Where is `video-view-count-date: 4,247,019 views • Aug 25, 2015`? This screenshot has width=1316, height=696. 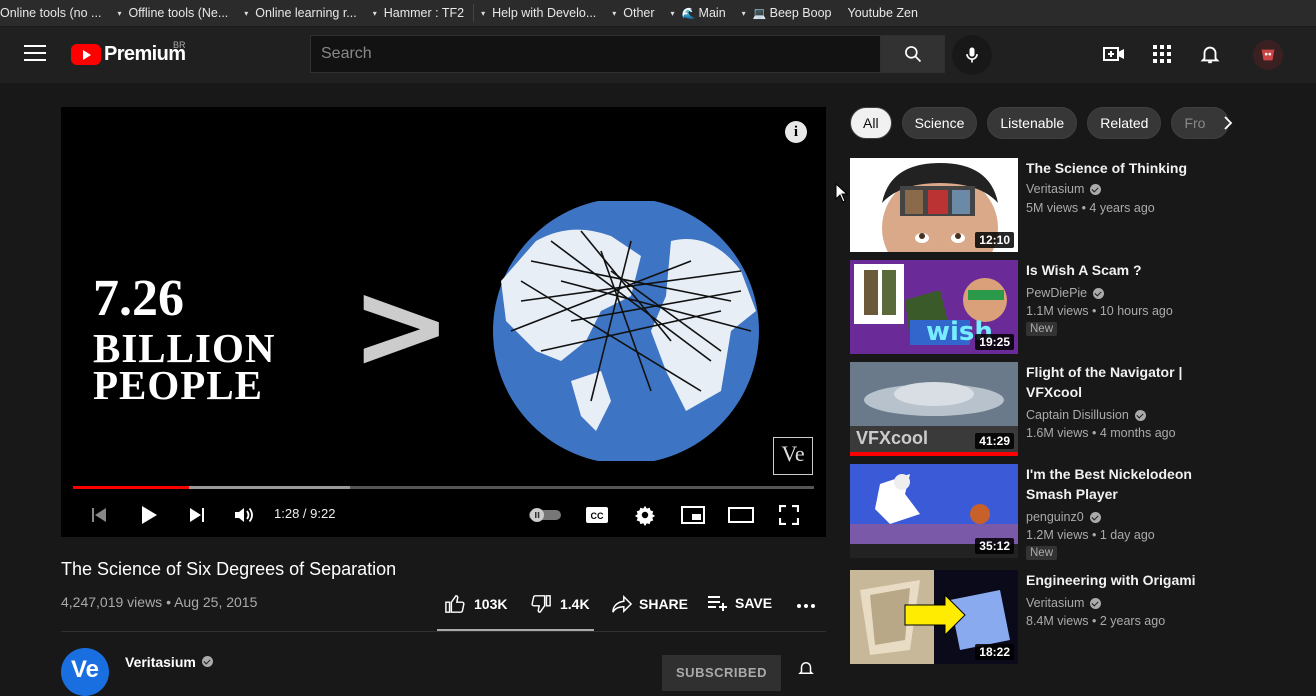
video-view-count-date: 4,247,019 views • Aug 25, 2015 is located at coordinates (159, 602).